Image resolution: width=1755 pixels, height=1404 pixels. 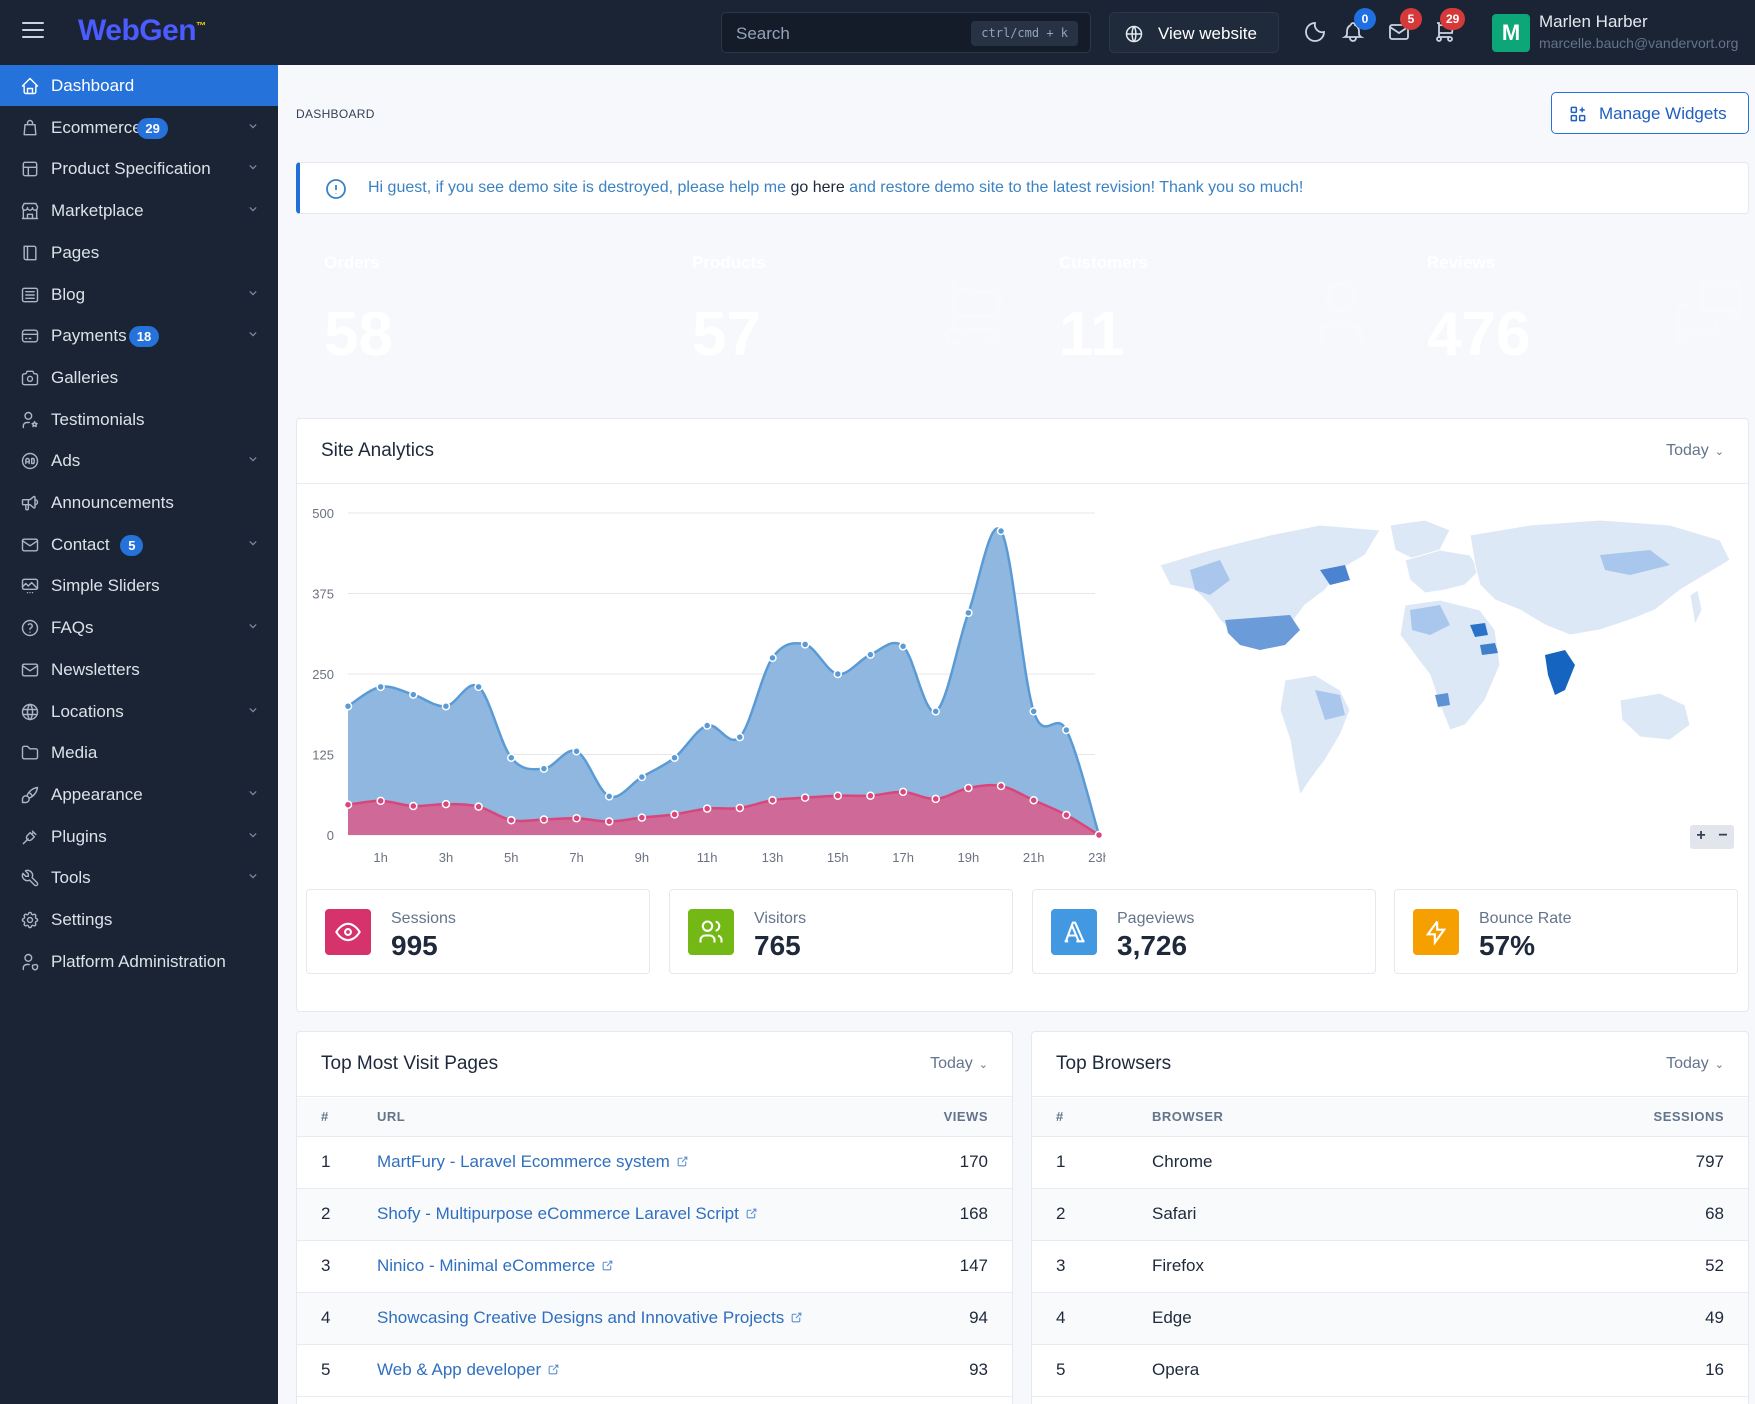 I want to click on sidebar-item-testimonials: Testimonials, so click(x=139, y=419).